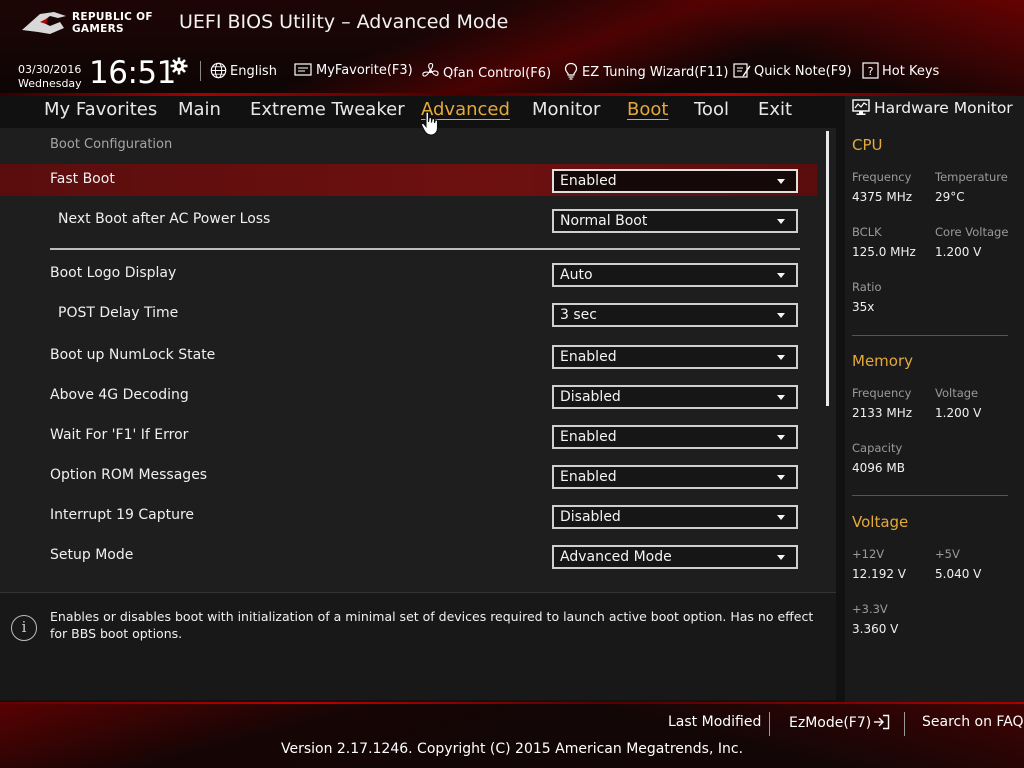  Describe the element at coordinates (714, 722) in the screenshot. I see `last-modified-button: Last Modified` at that location.